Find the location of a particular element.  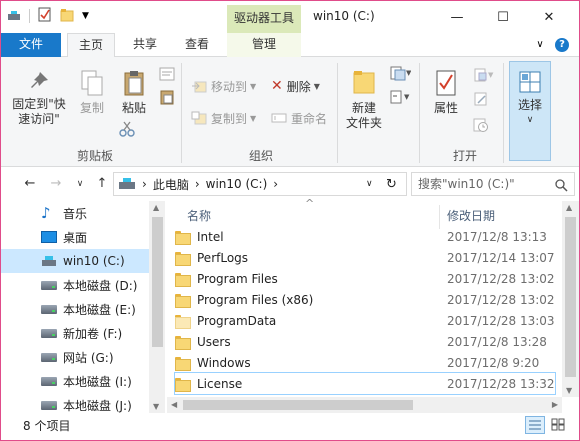

nav-scrollbar: ▲ ▼ is located at coordinates (157, 307).